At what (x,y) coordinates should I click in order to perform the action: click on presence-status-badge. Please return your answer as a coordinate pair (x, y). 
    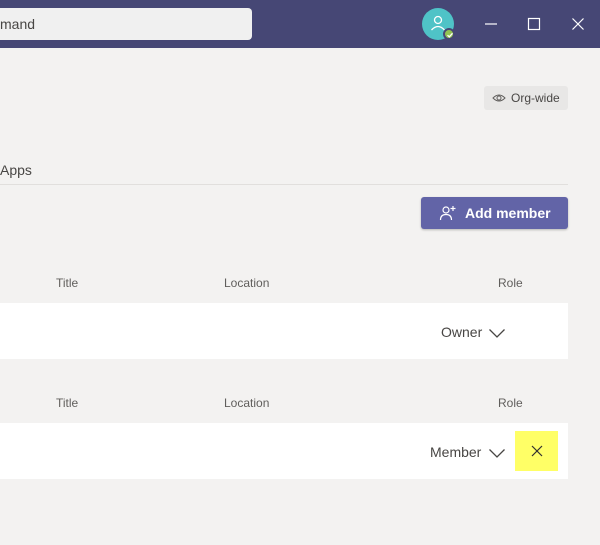
    Looking at the image, I should click on (449, 34).